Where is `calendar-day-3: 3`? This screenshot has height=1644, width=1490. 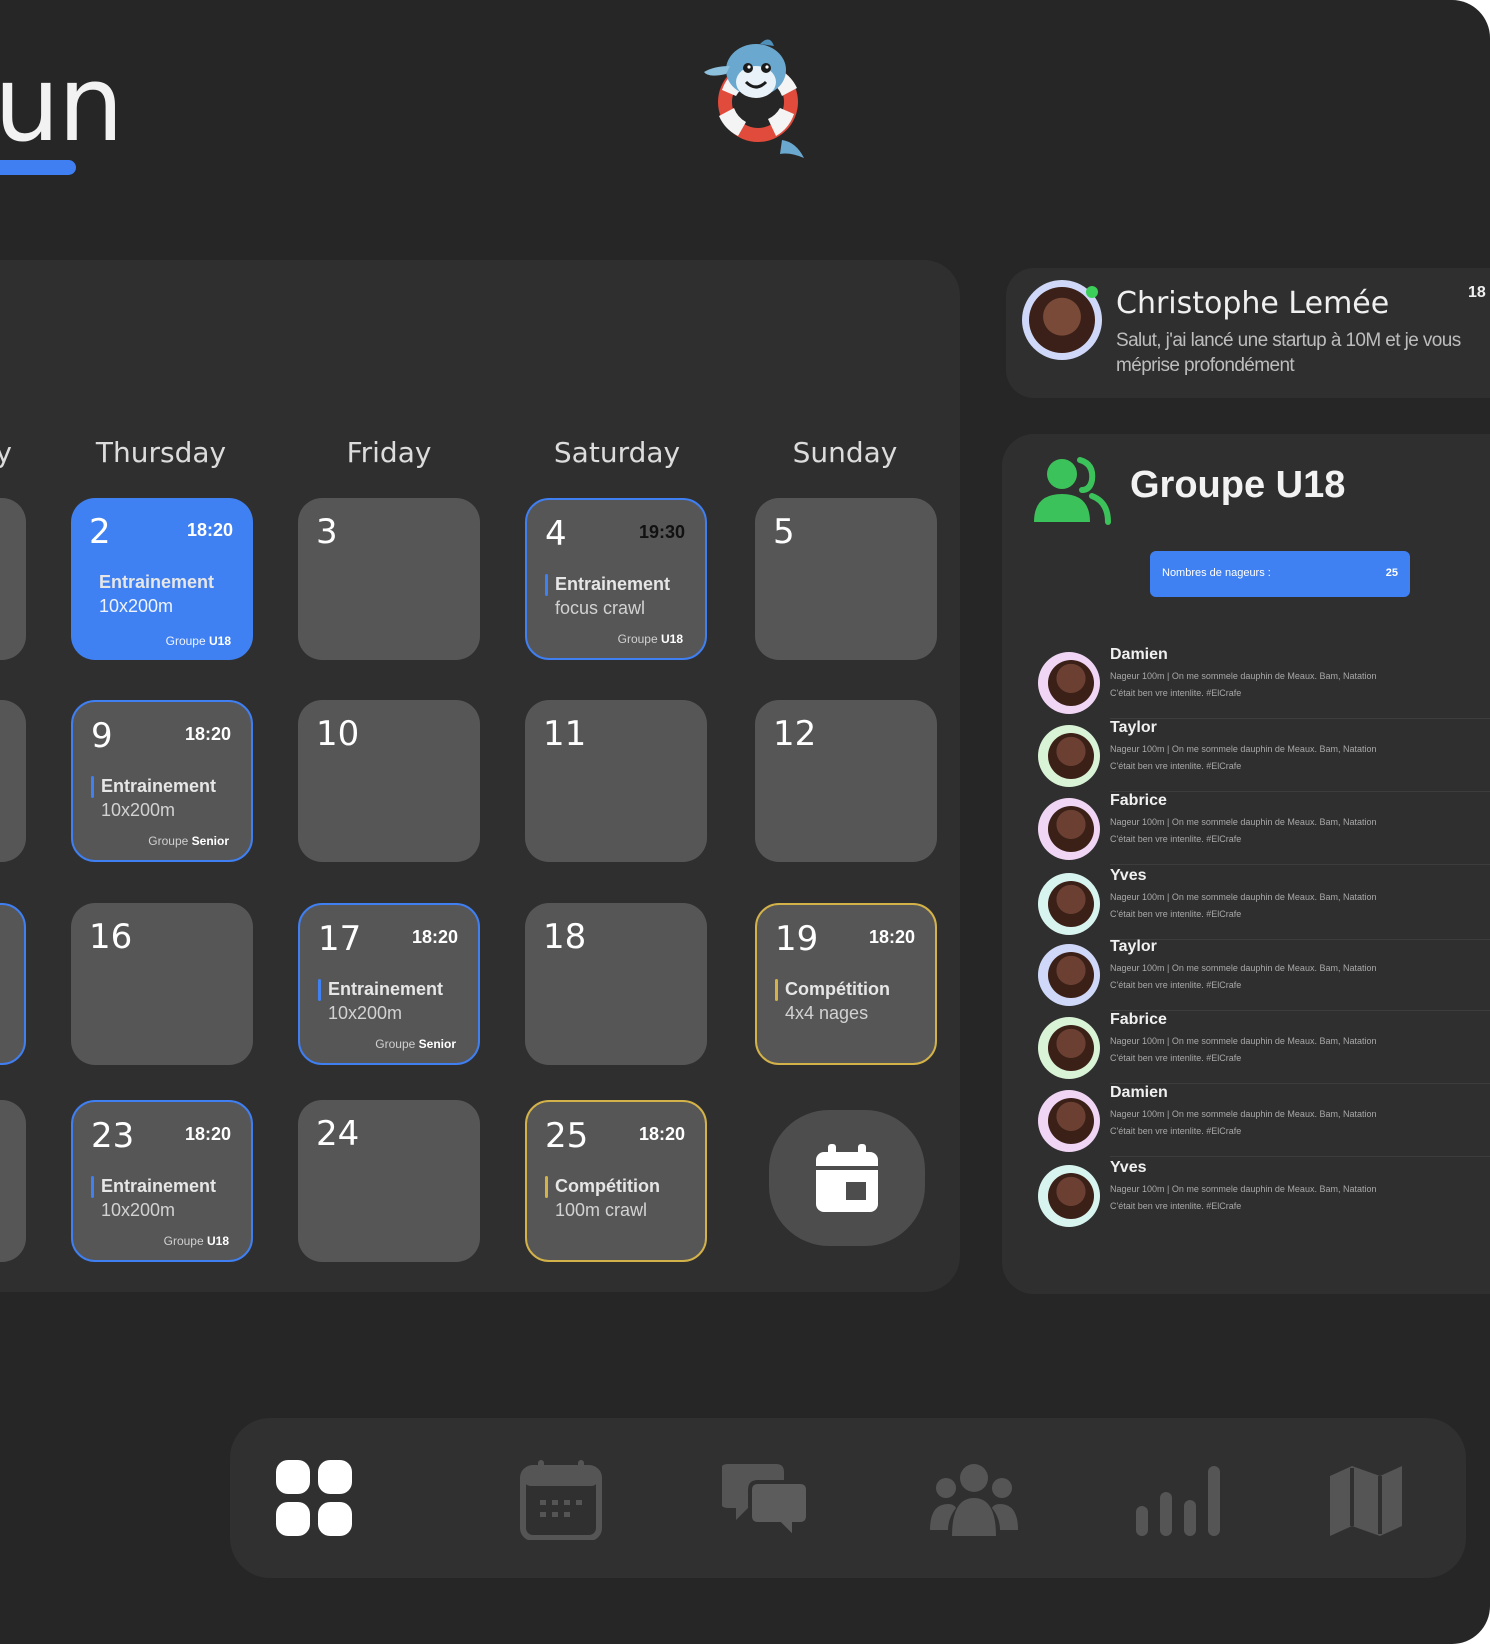
calendar-day-3: 3 is located at coordinates (389, 579).